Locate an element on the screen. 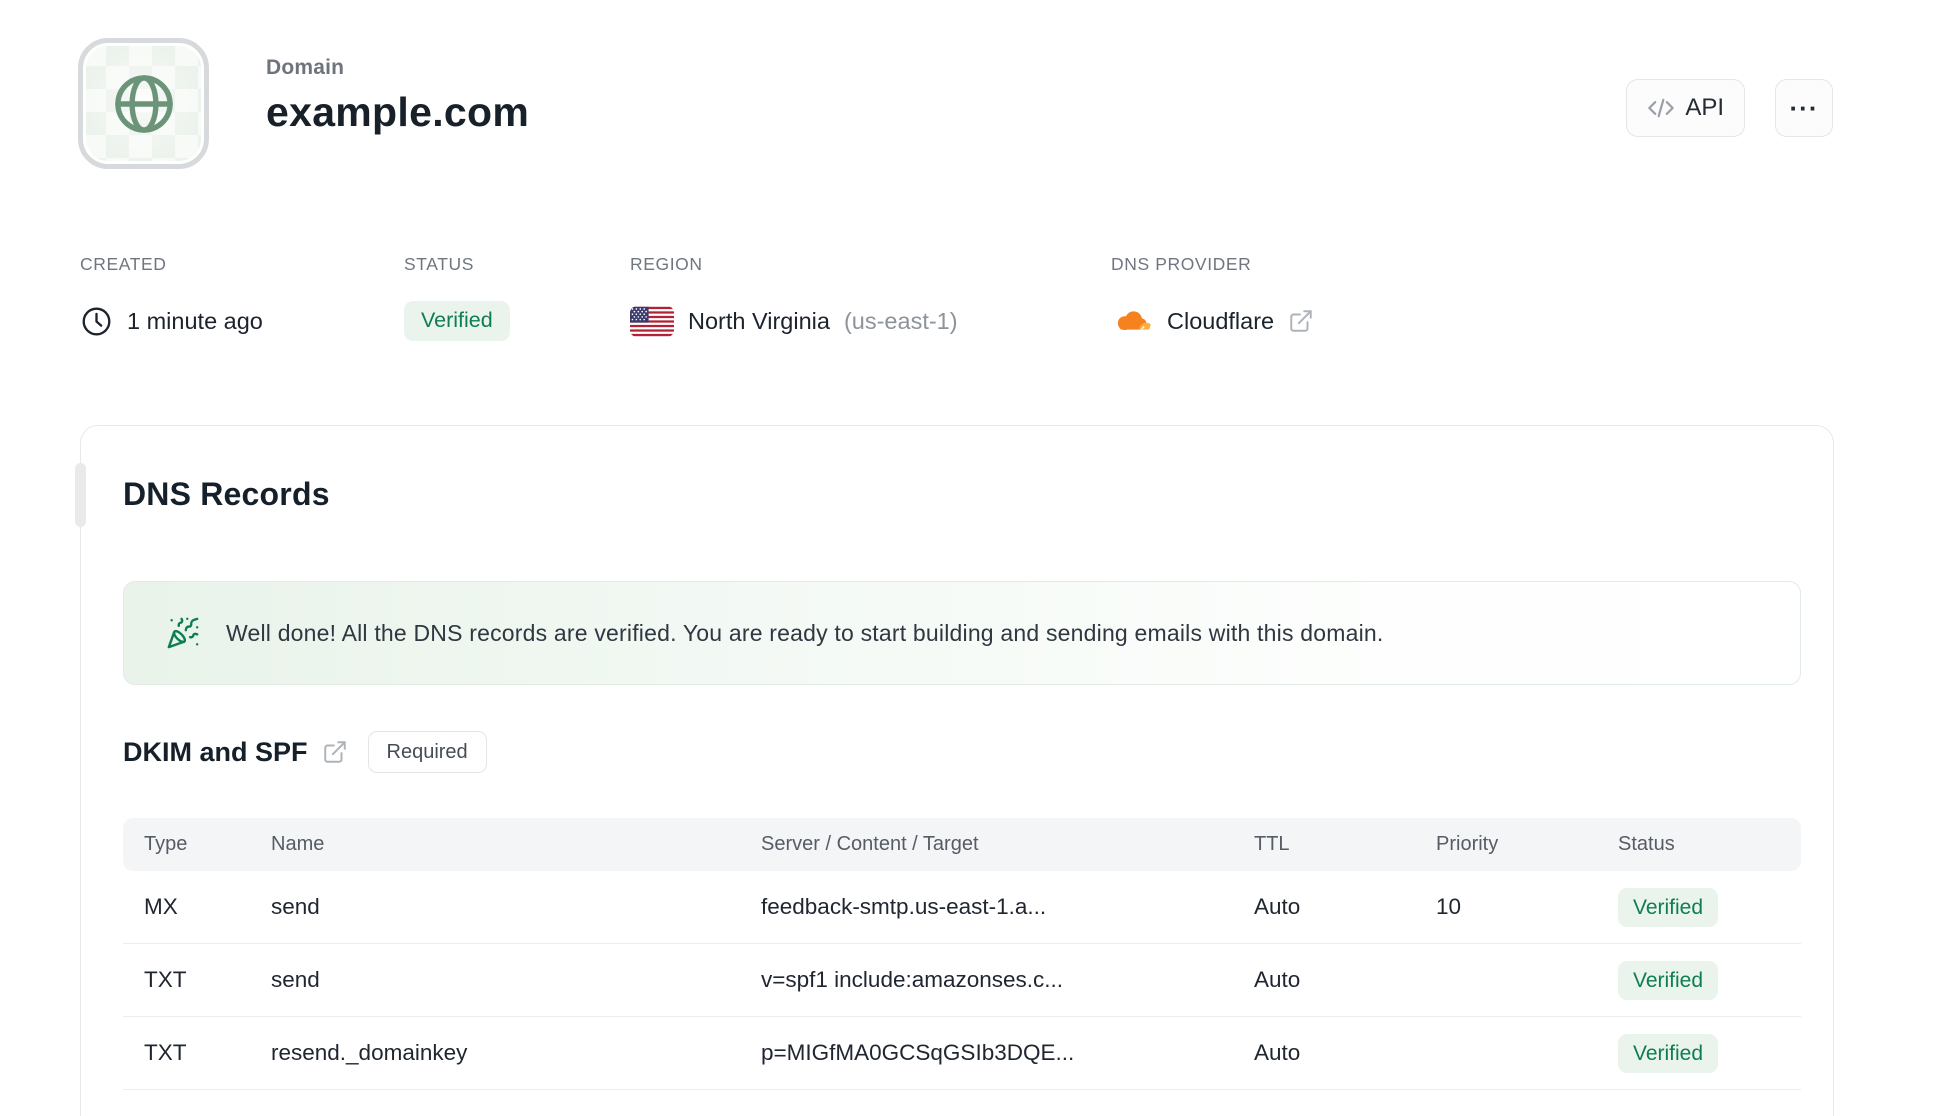 Image resolution: width=1944 pixels, height=1116 pixels. us-flag-icon is located at coordinates (652, 321).